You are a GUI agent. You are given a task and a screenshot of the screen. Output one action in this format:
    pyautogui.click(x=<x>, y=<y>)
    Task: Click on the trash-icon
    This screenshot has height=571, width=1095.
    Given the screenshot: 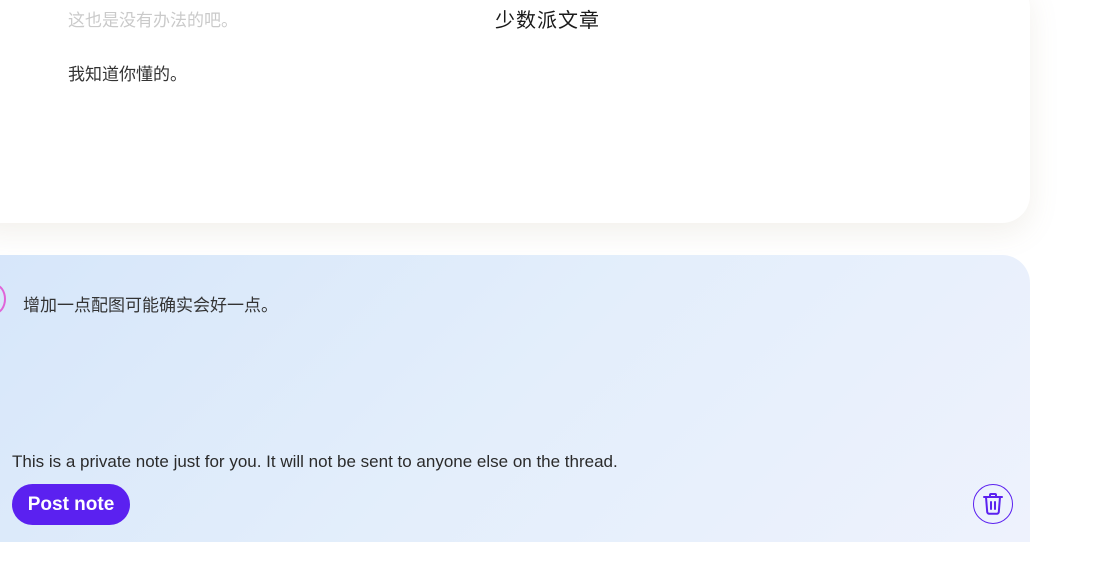 What is the action you would take?
    pyautogui.click(x=993, y=504)
    